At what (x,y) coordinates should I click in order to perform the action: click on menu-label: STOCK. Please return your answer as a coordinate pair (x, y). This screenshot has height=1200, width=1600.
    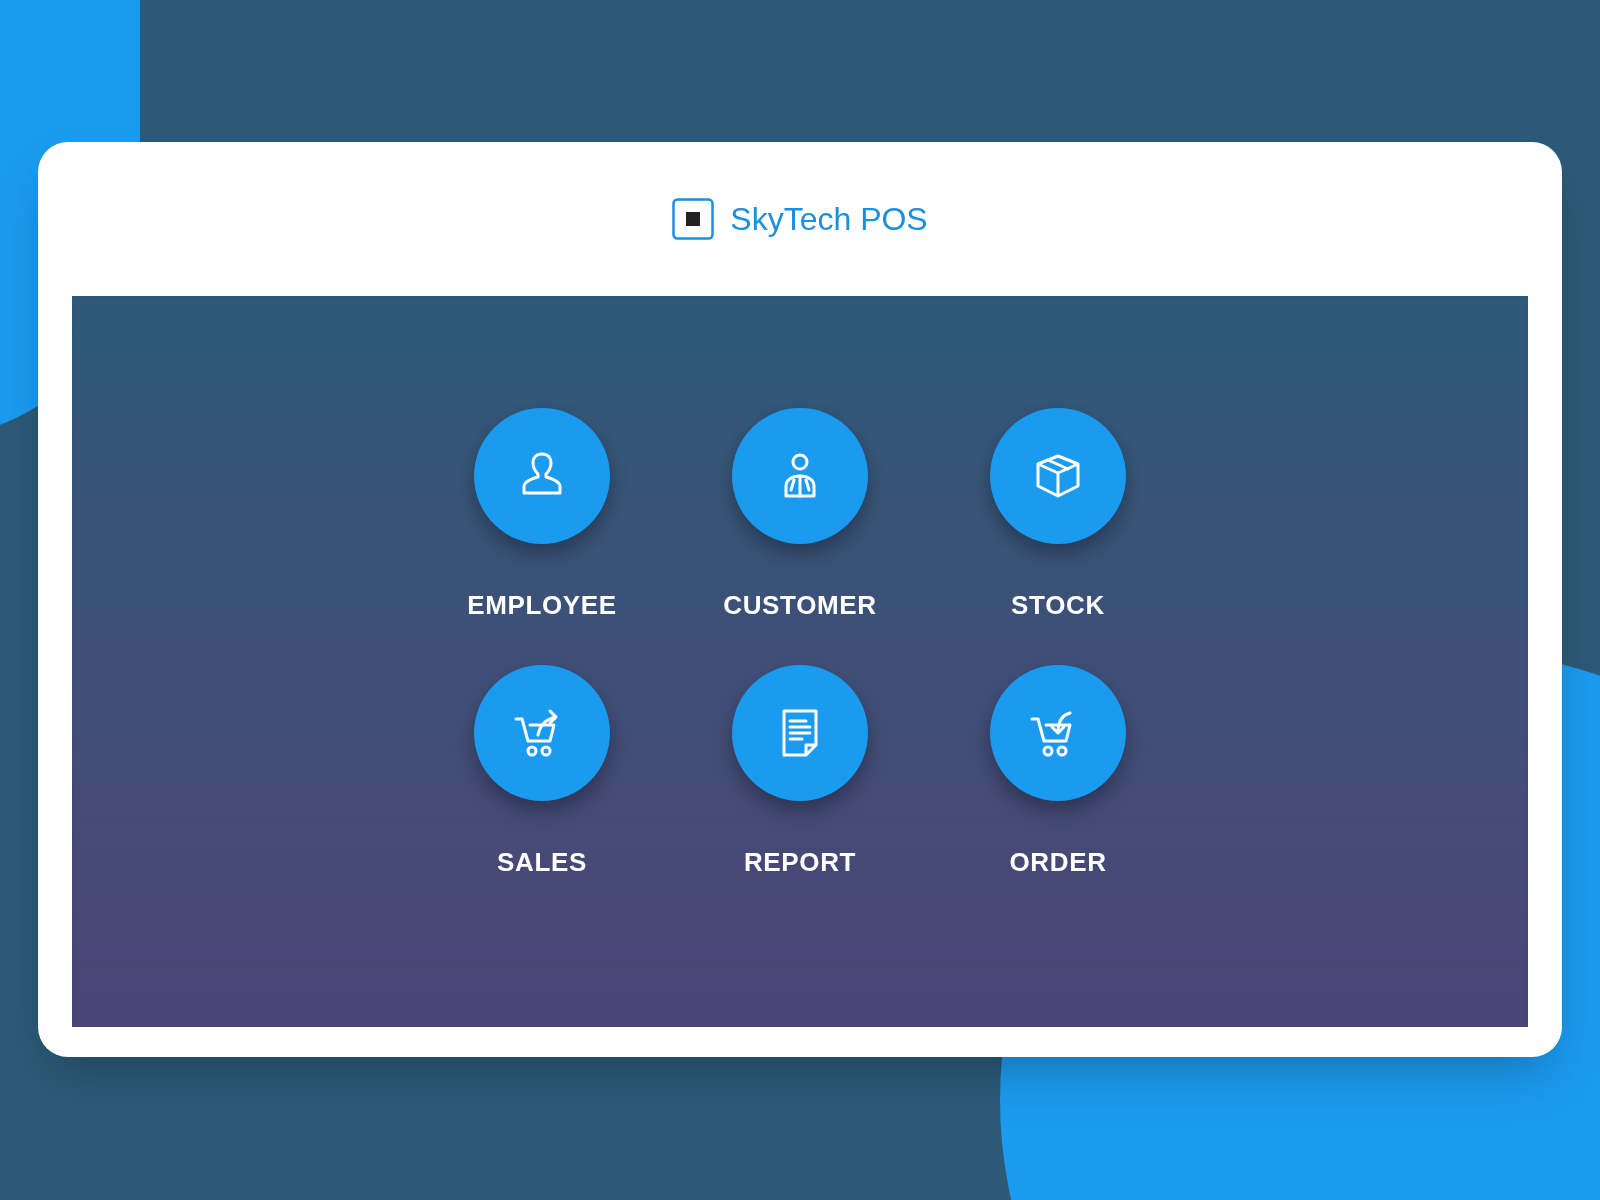
    Looking at the image, I should click on (1058, 605).